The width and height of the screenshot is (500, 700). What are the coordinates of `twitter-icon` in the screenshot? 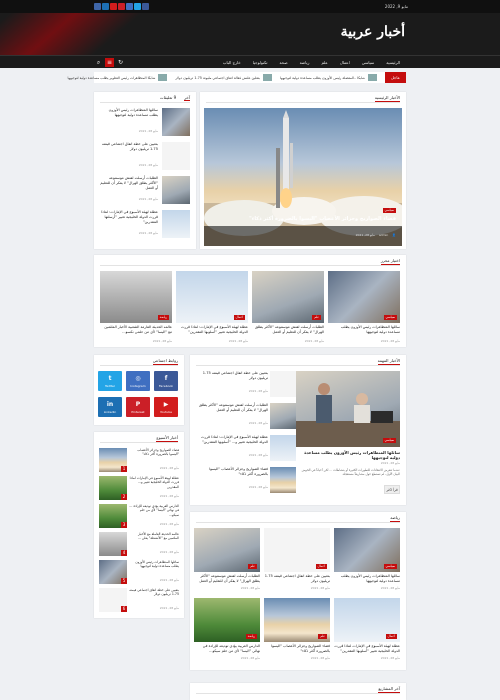 It's located at (137, 6).